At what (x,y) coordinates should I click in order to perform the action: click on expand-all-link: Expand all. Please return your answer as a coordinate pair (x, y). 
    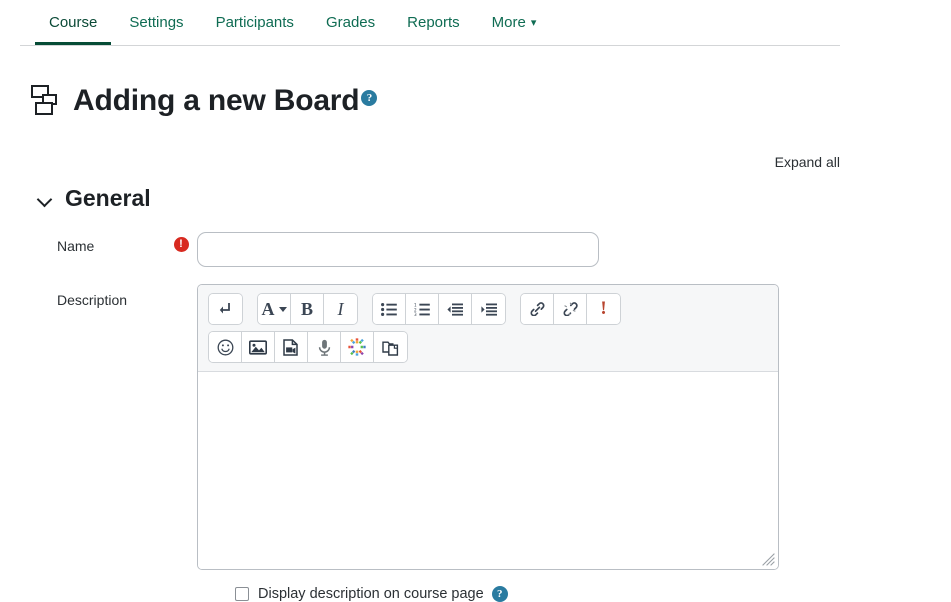
    Looking at the image, I should click on (807, 162).